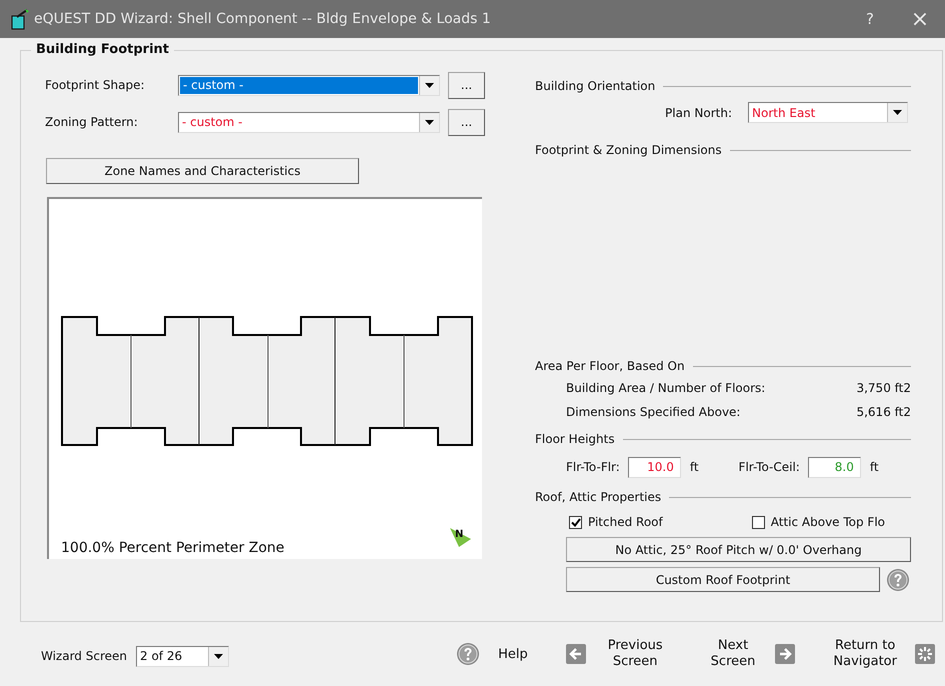  Describe the element at coordinates (459, 534) in the screenshot. I see `north-label: N` at that location.